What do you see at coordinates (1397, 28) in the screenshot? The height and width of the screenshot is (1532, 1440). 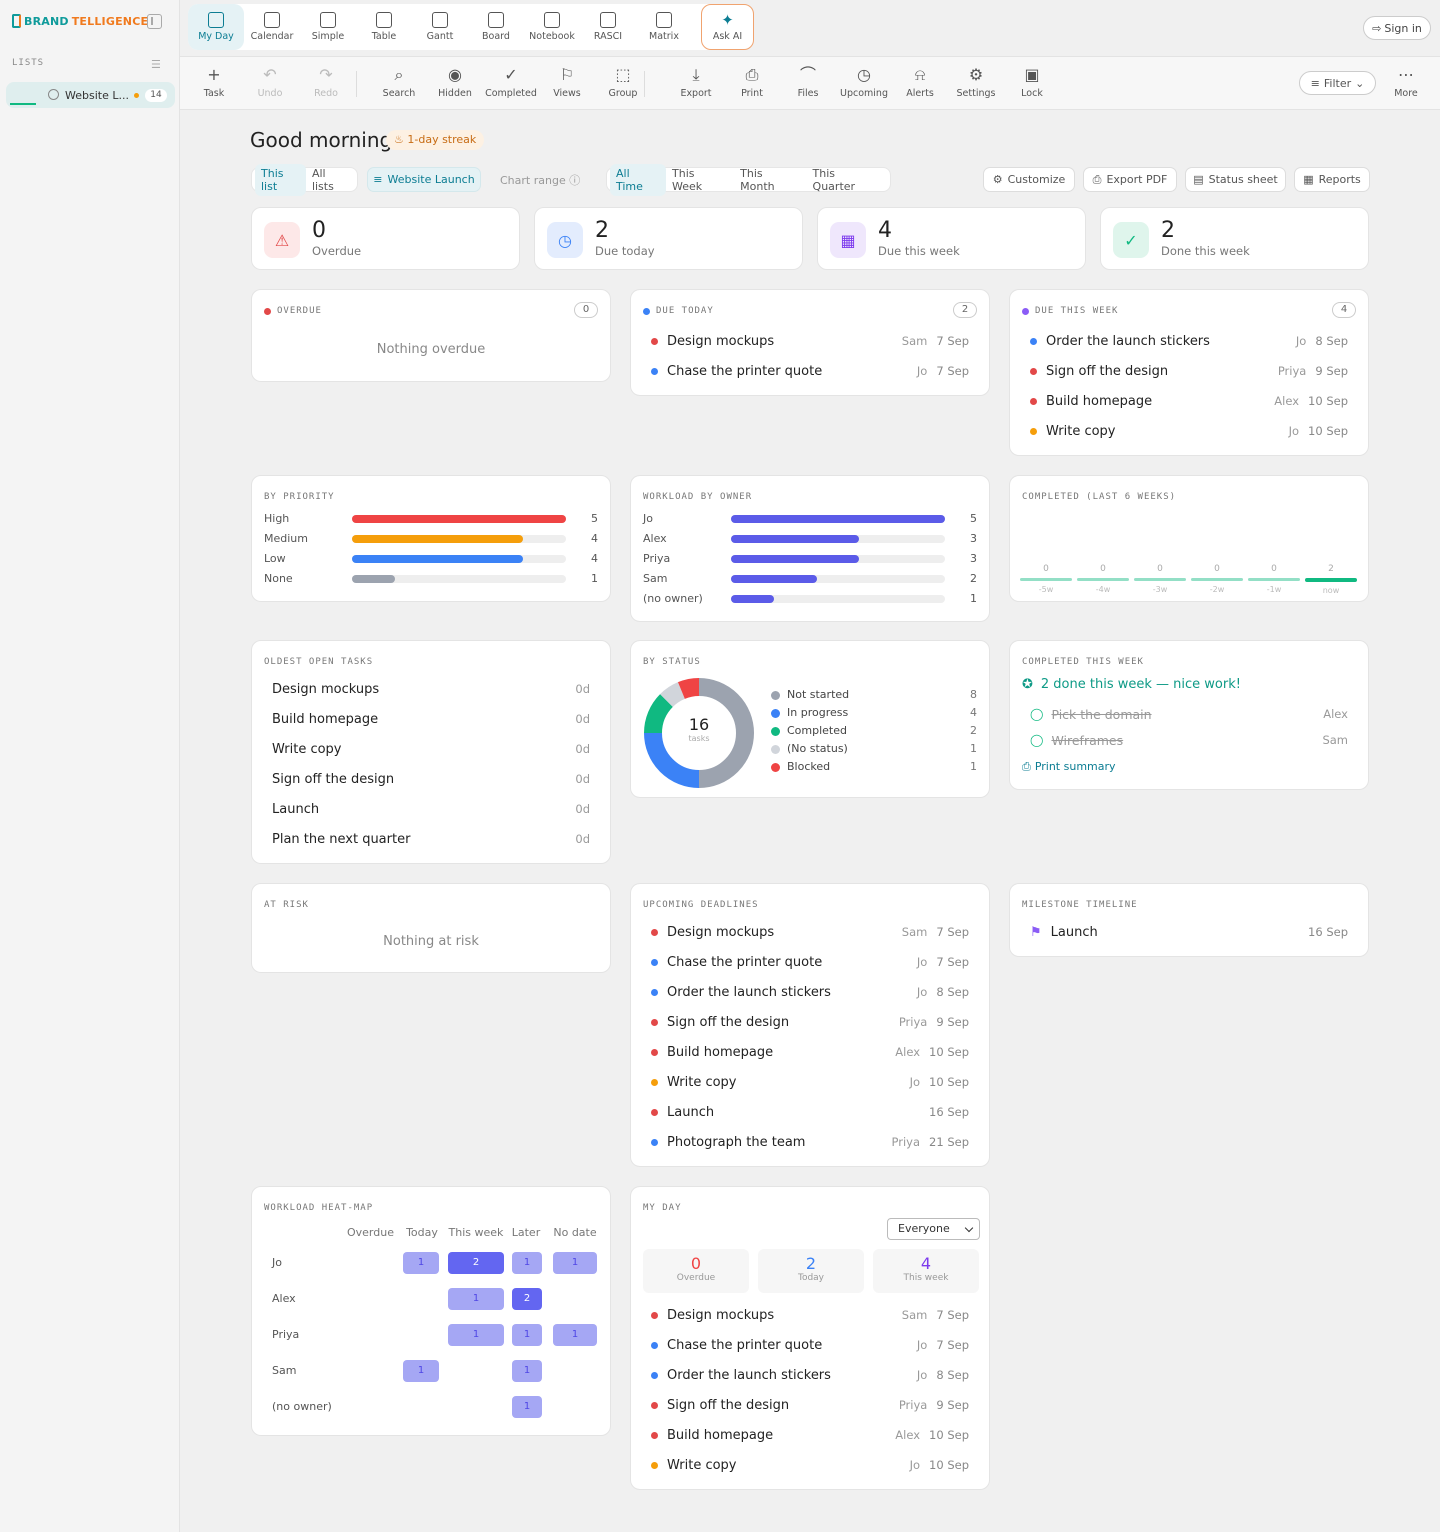 I see `sign-in-button: ⇨ Sign in` at bounding box center [1397, 28].